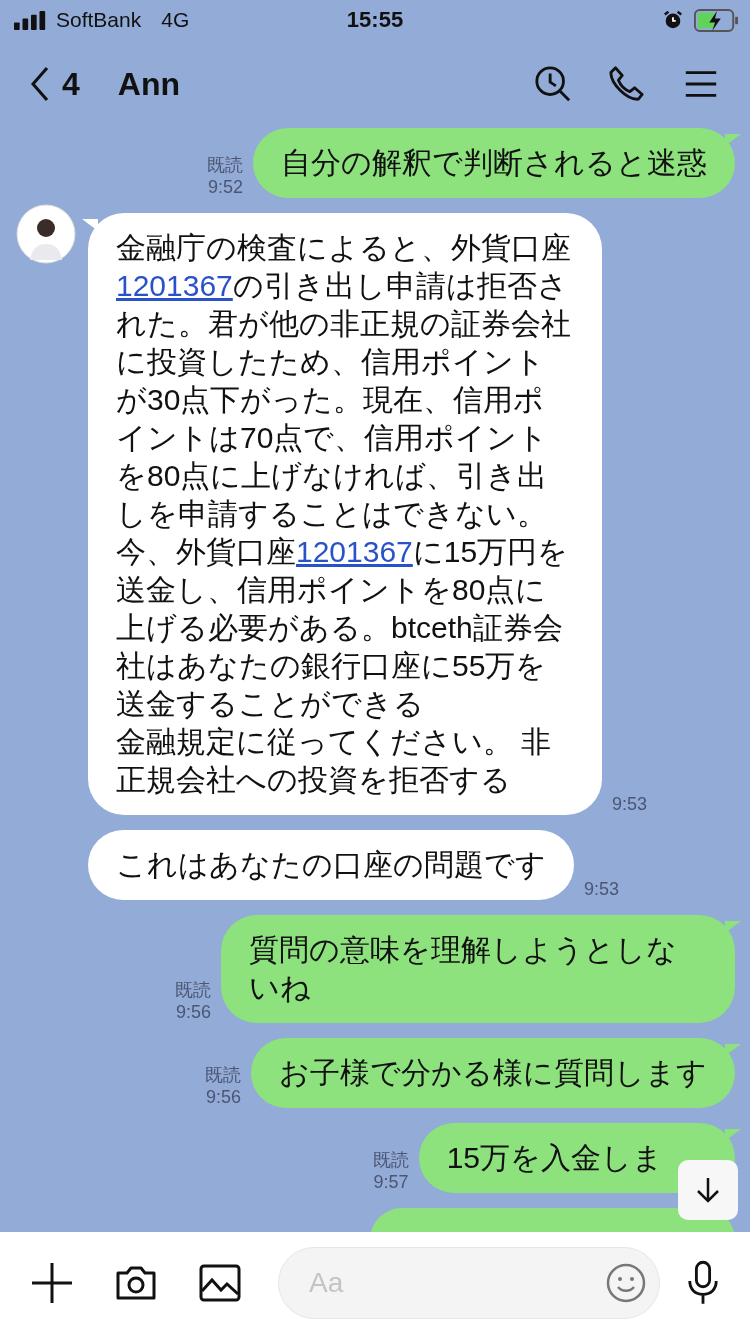 The height and width of the screenshot is (1334, 750). What do you see at coordinates (375, 20) in the screenshot?
I see `clock-time: 15:55` at bounding box center [375, 20].